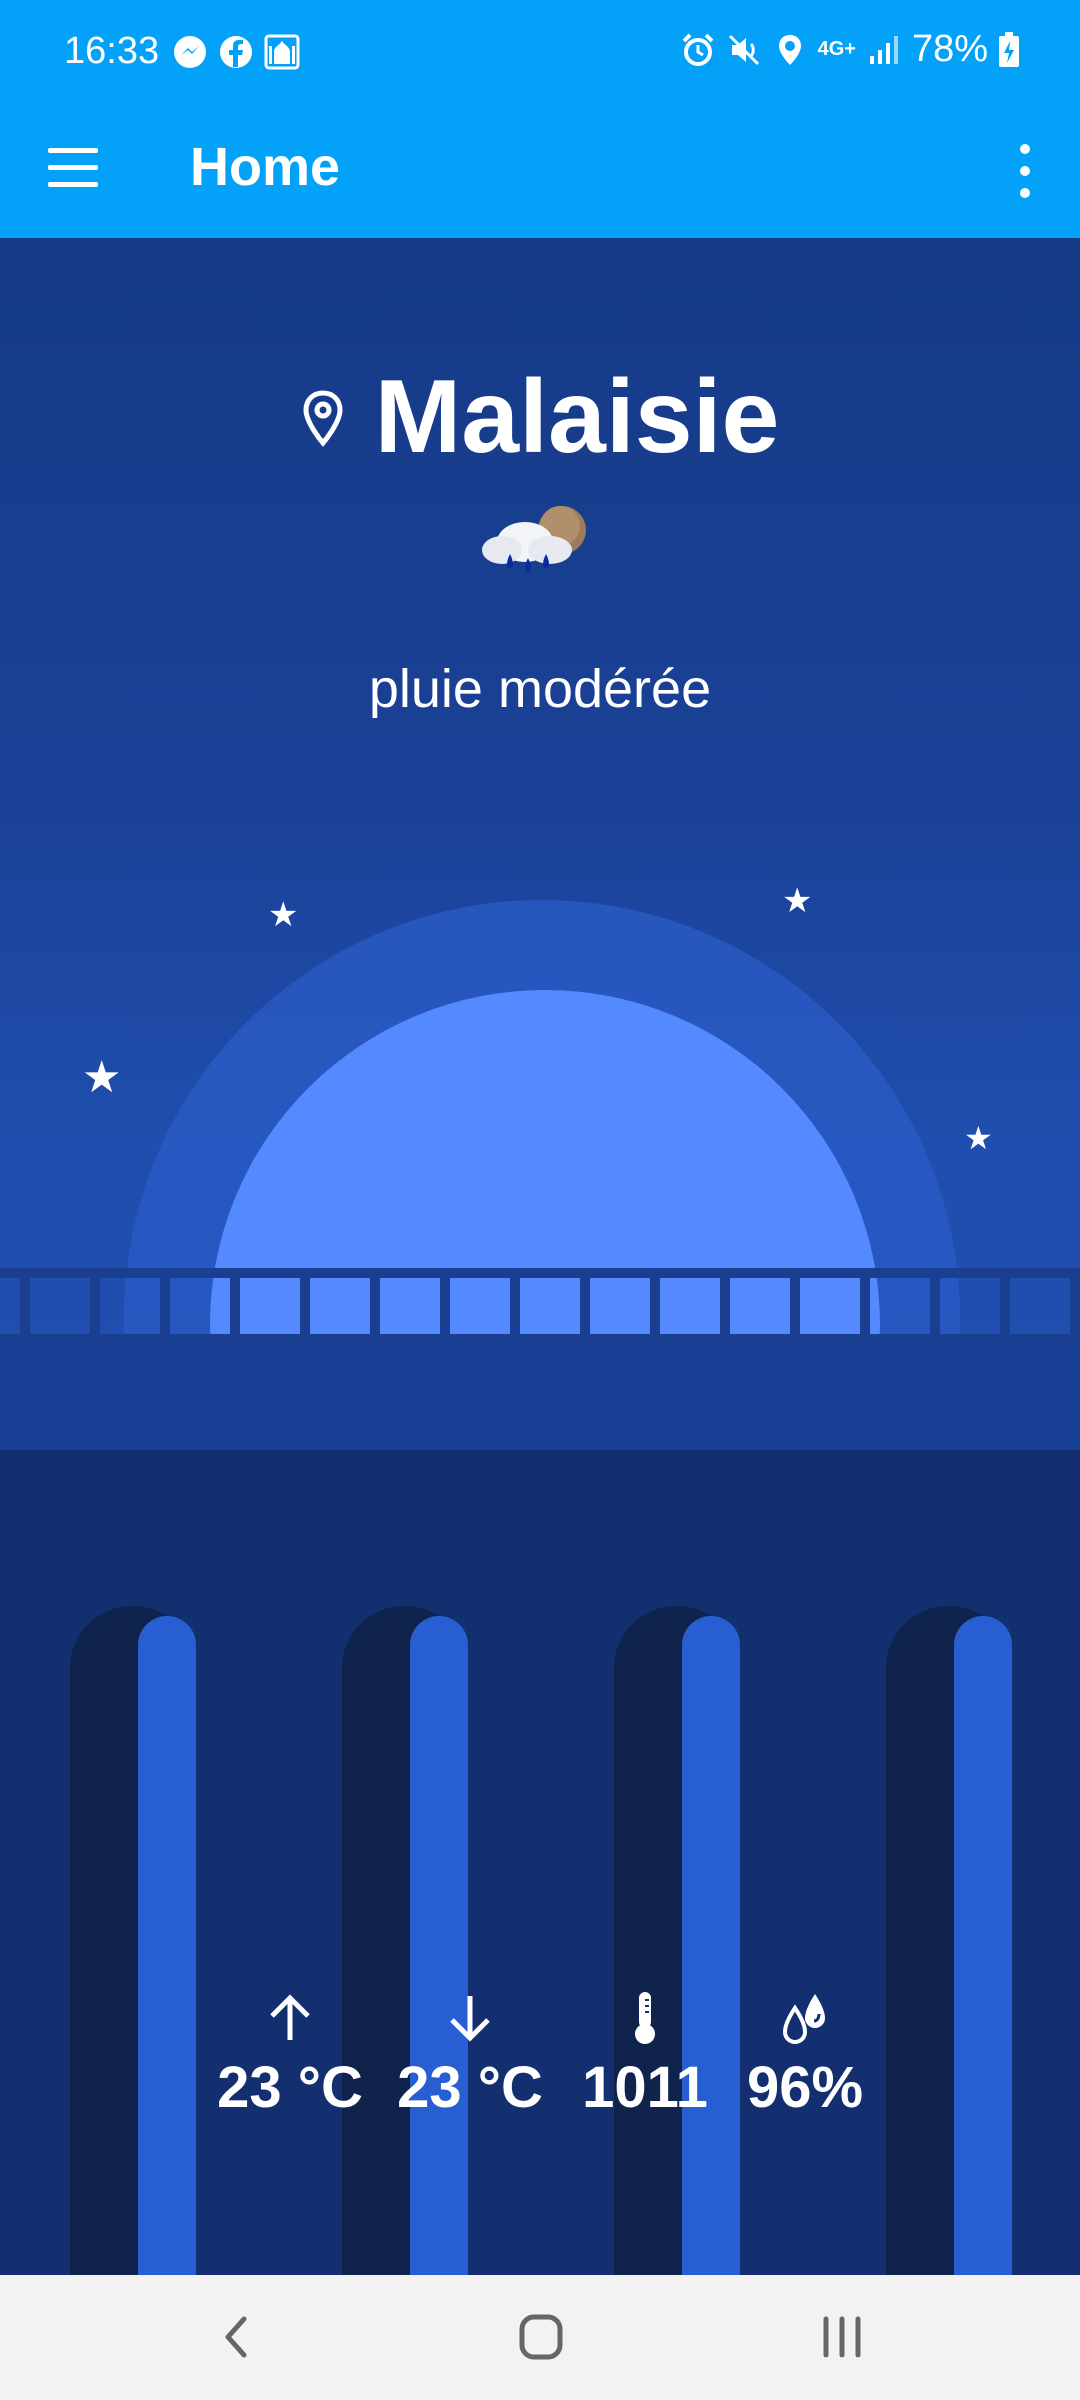  I want to click on alarm-icon, so click(697, 49).